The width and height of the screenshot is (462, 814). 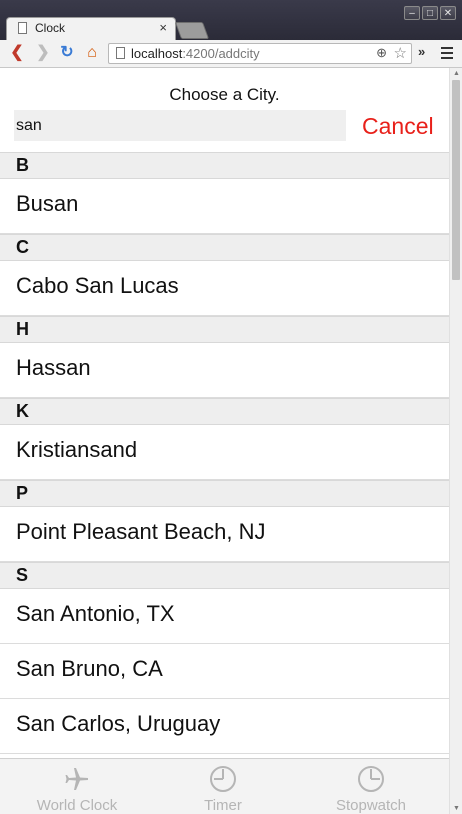 What do you see at coordinates (448, 13) in the screenshot?
I see `close-window-icon: ✕` at bounding box center [448, 13].